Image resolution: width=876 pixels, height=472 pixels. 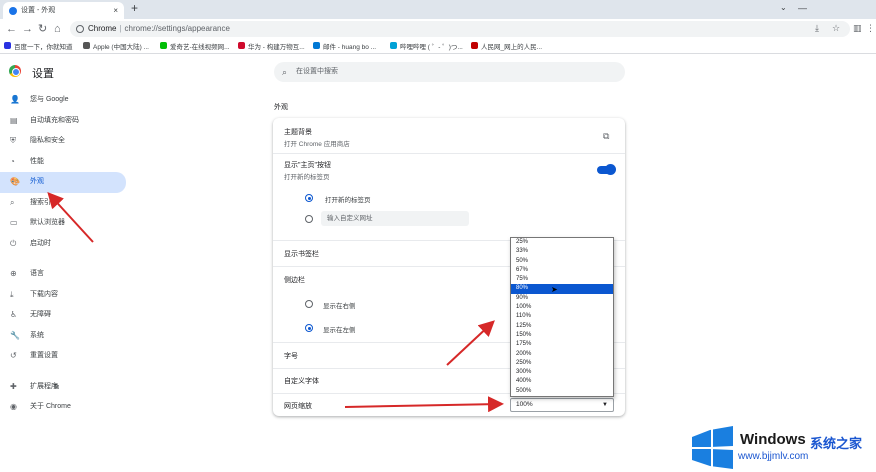 What do you see at coordinates (470, 343) in the screenshot?
I see `arrow-to-dropdown` at bounding box center [470, 343].